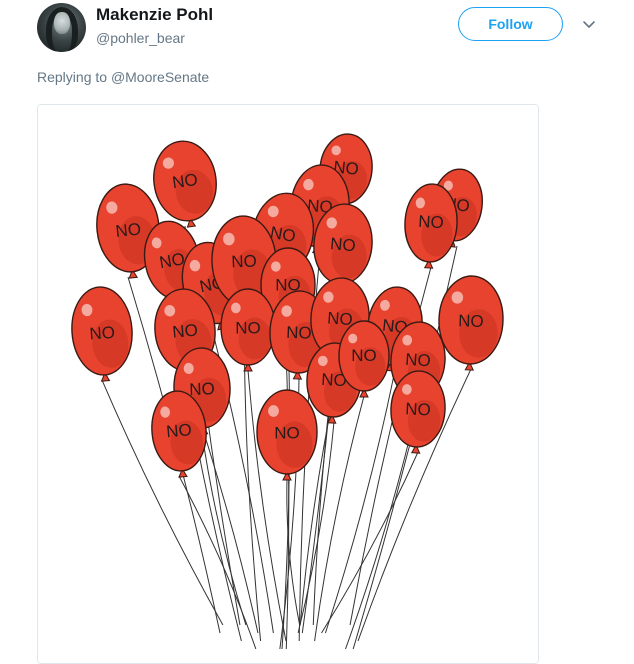  I want to click on follow-button: Follow, so click(510, 24).